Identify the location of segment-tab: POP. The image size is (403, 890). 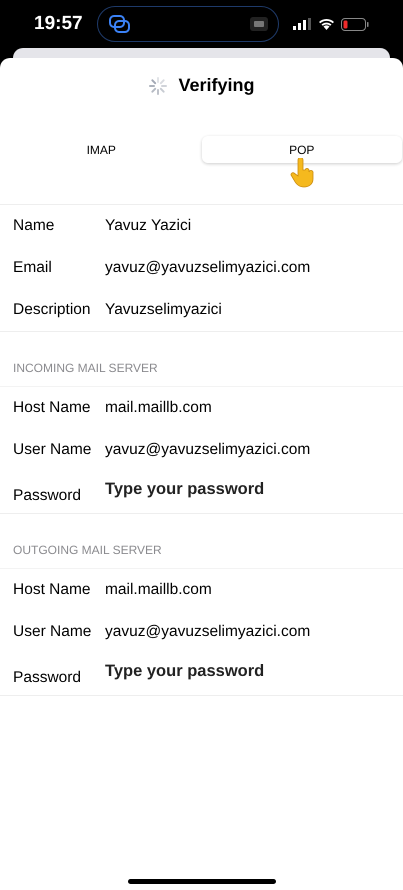
(302, 149).